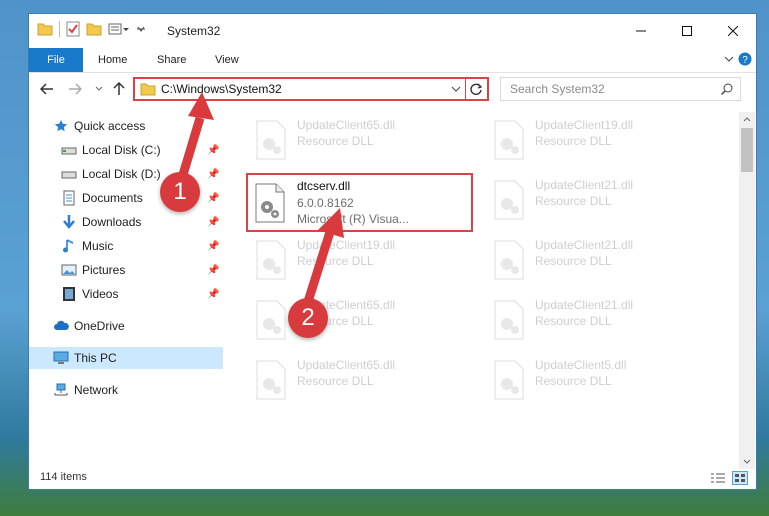 This screenshot has width=769, height=516. Describe the element at coordinates (308, 318) in the screenshot. I see `annotation-badge-2: 2` at that location.